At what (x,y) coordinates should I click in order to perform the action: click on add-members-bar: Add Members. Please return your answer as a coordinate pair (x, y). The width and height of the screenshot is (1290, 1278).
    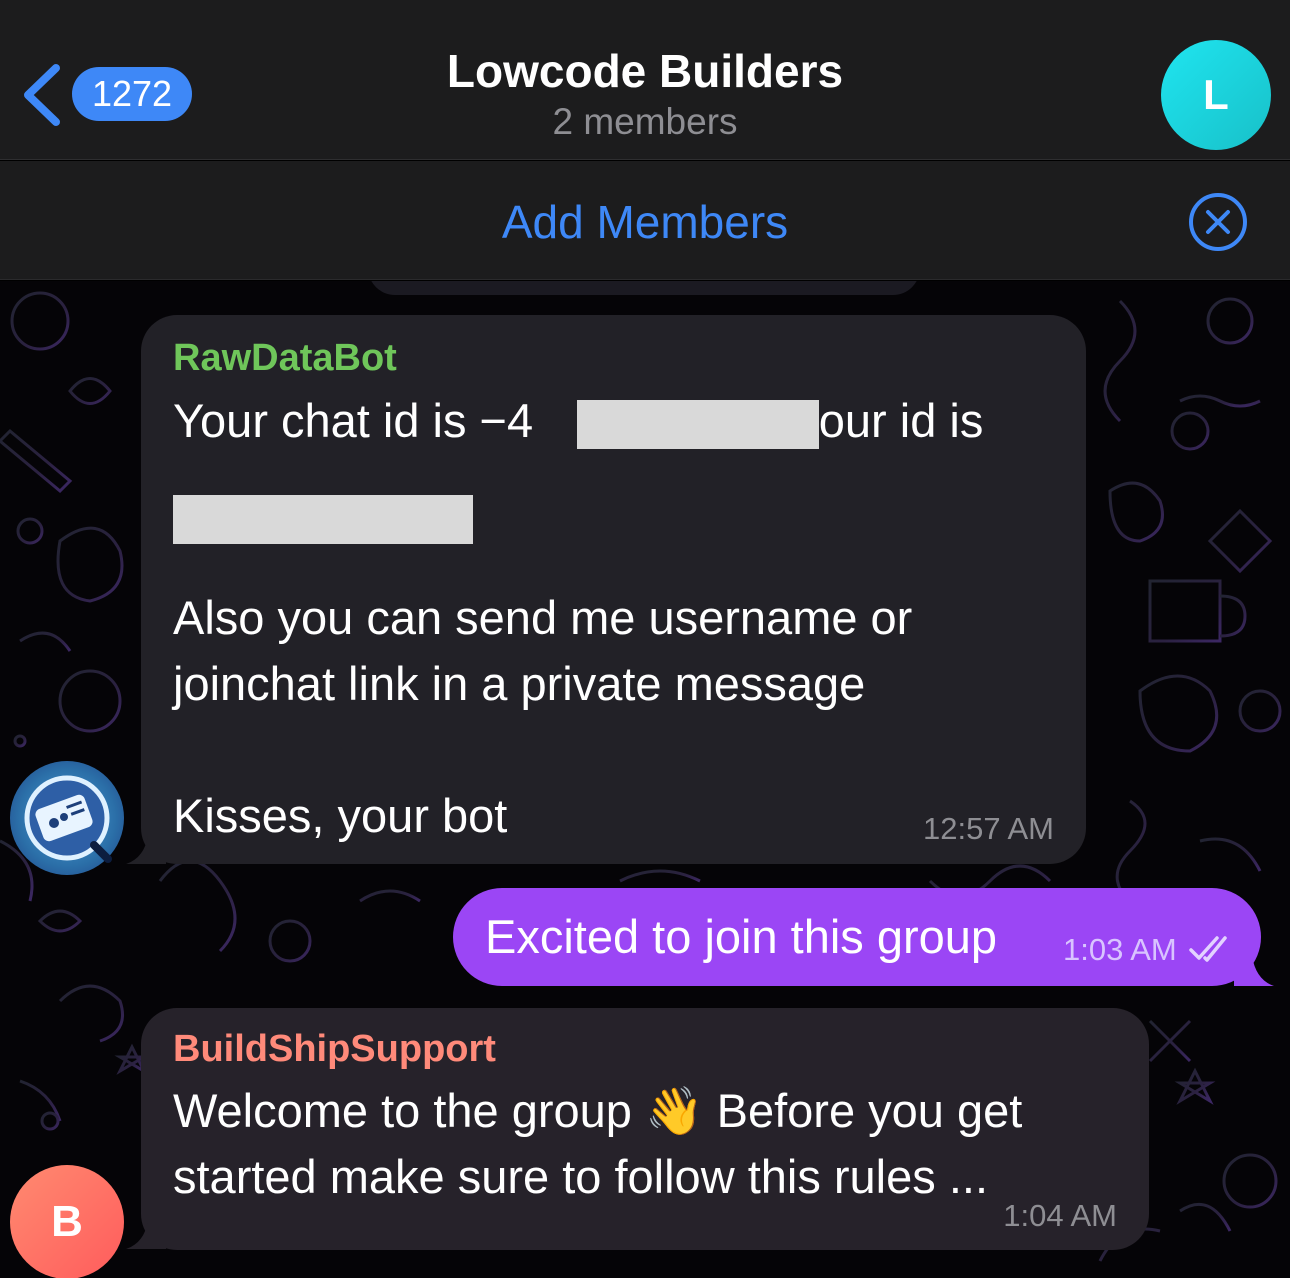
    Looking at the image, I should click on (645, 220).